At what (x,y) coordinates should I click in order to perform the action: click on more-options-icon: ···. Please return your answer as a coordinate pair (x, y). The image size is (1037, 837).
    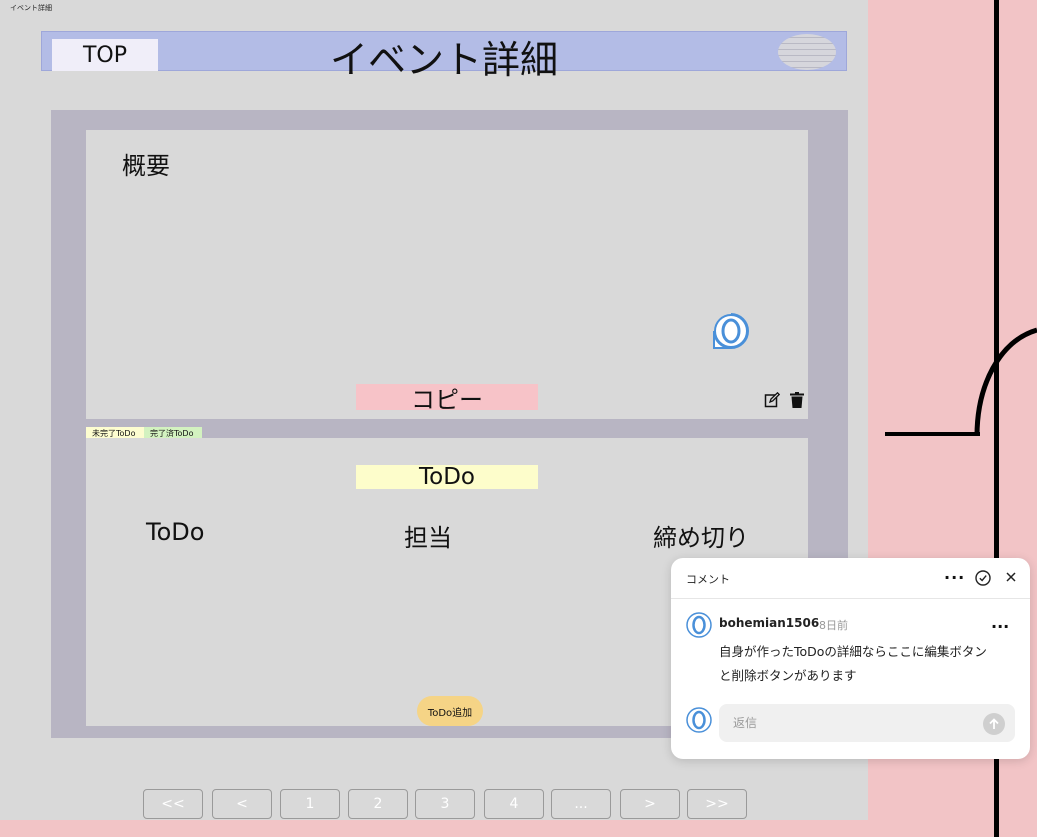
    Looking at the image, I should click on (954, 577).